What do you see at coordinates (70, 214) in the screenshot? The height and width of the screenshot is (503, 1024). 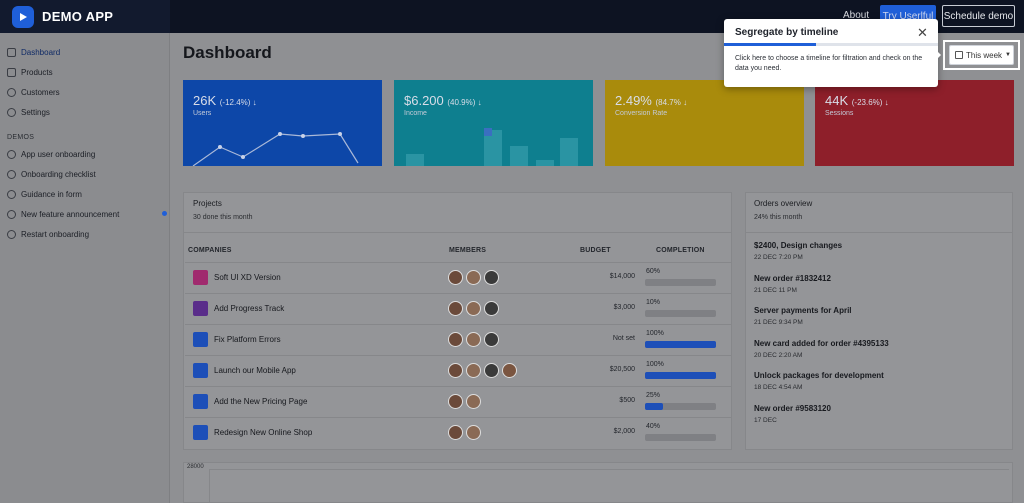 I see `sidebar-item-label: New feature announcement` at bounding box center [70, 214].